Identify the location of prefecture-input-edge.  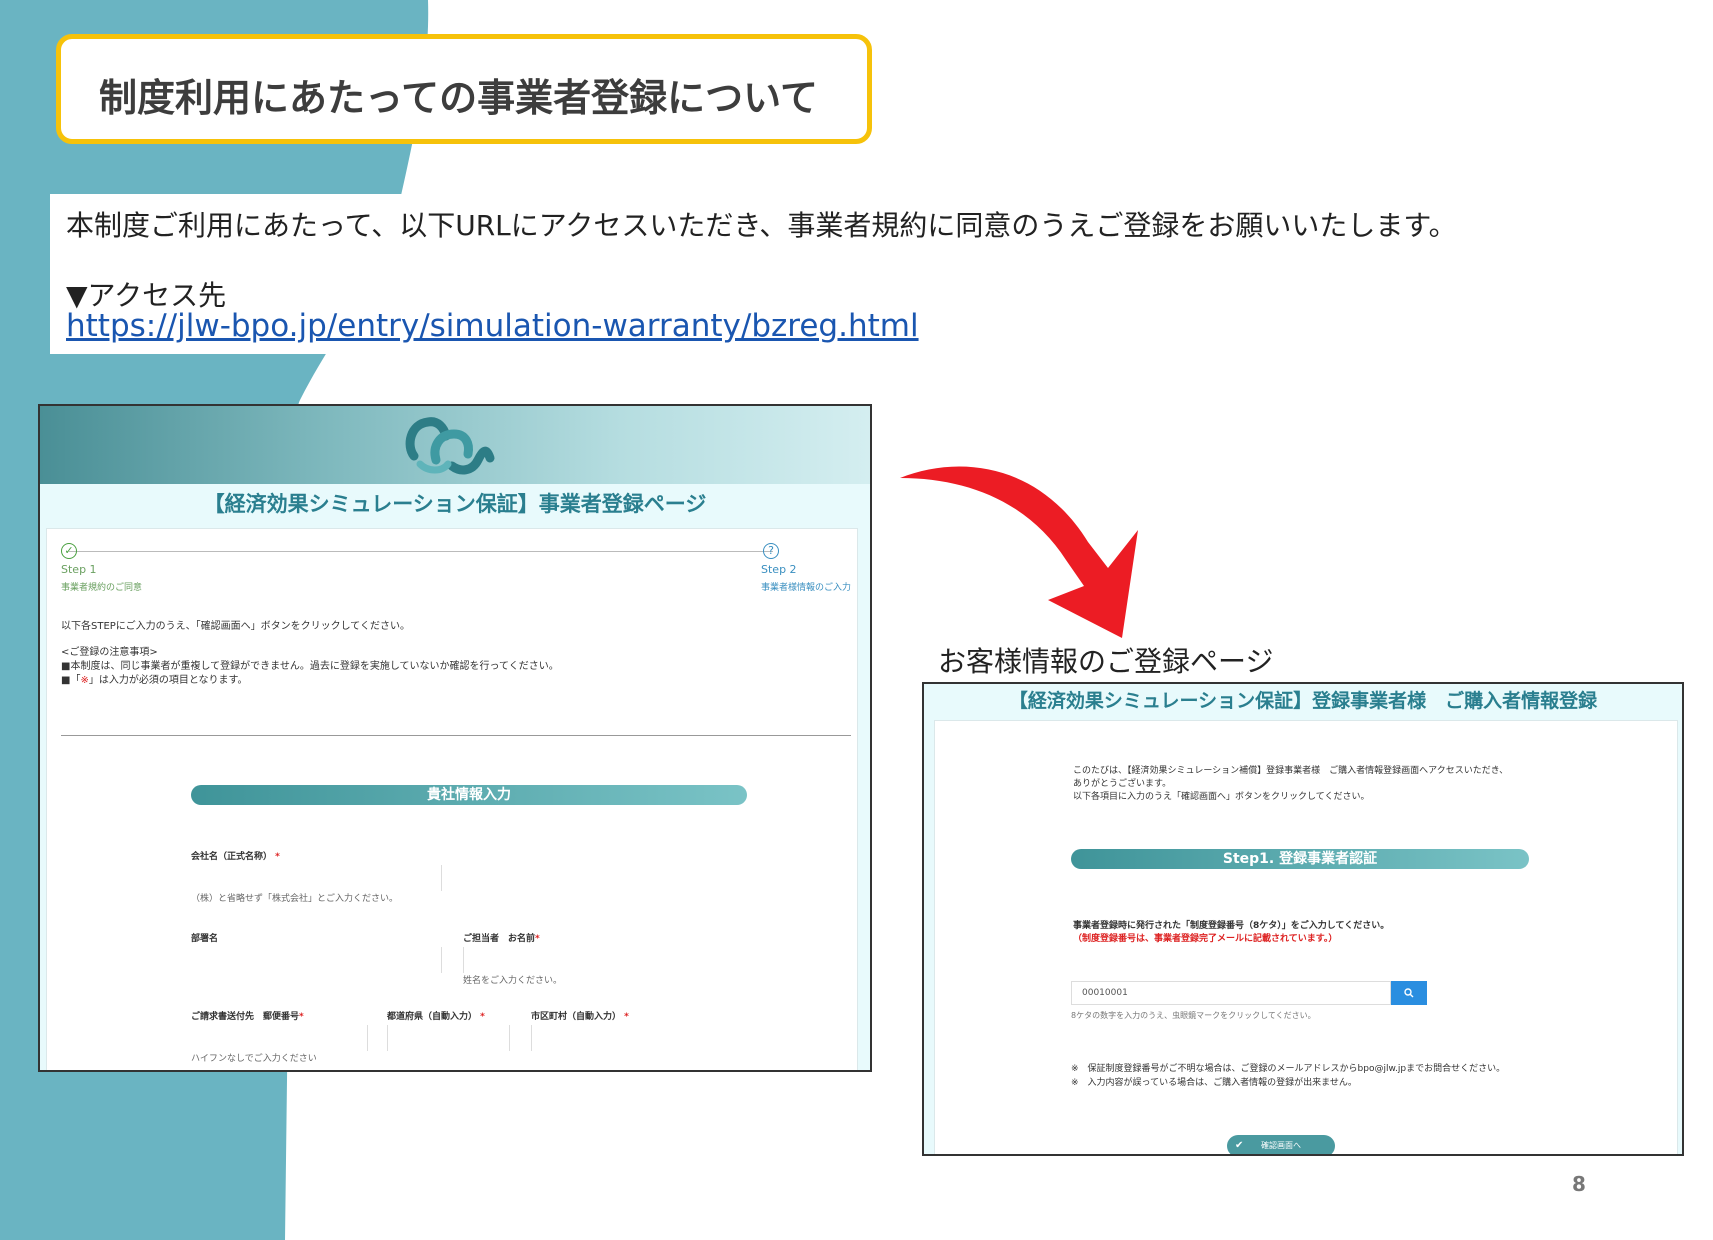
(509, 1038).